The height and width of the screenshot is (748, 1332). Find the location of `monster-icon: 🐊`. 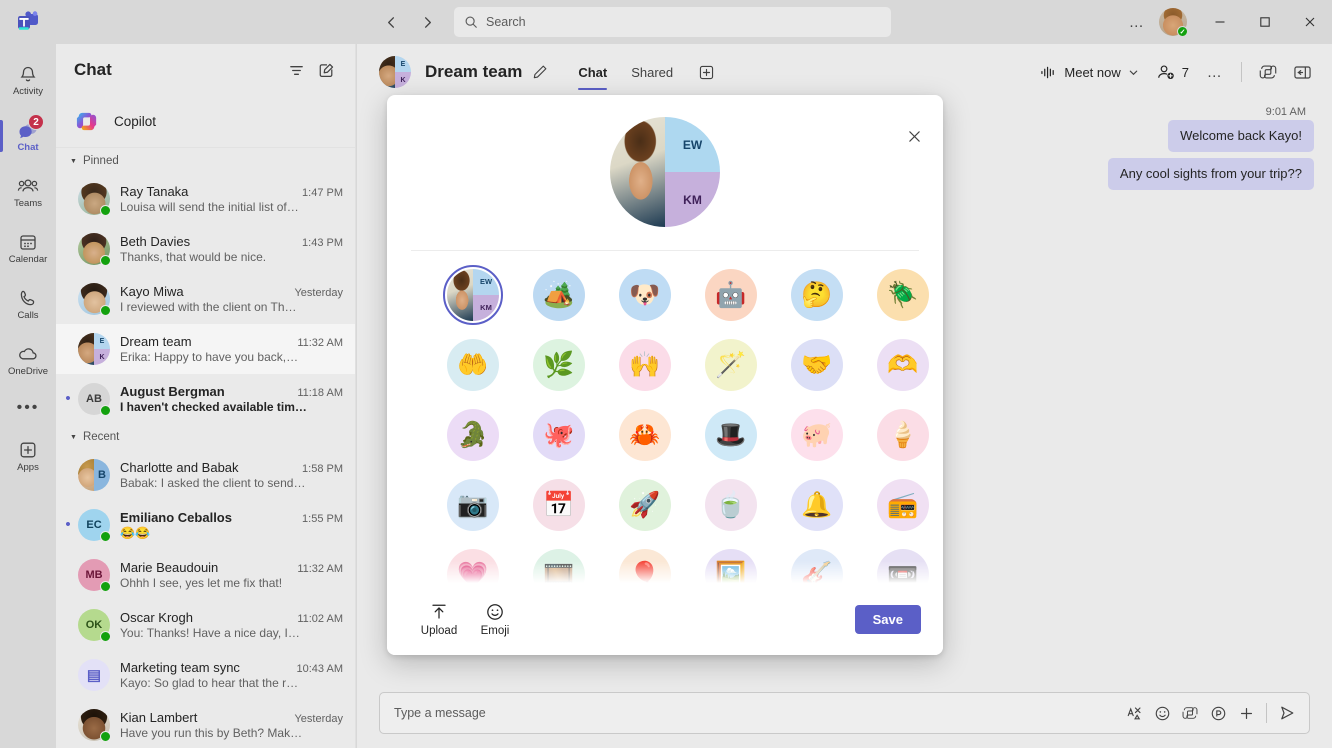

monster-icon: 🐊 is located at coordinates (473, 434).